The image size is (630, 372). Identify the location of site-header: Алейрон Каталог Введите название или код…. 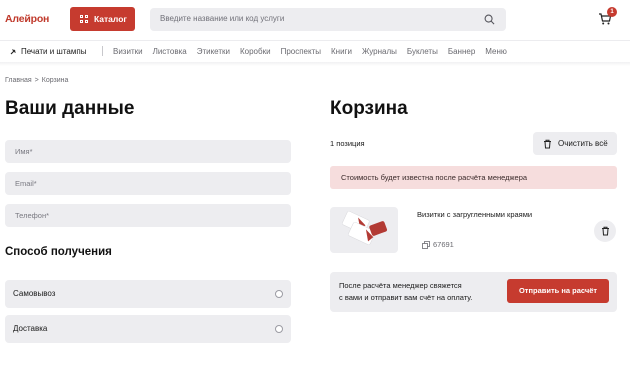
(315, 19).